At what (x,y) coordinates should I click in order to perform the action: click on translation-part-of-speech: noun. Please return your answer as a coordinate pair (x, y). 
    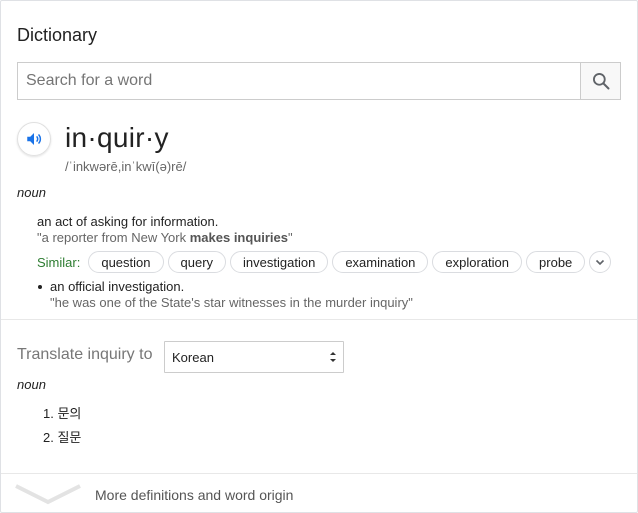
    Looking at the image, I should click on (31, 384).